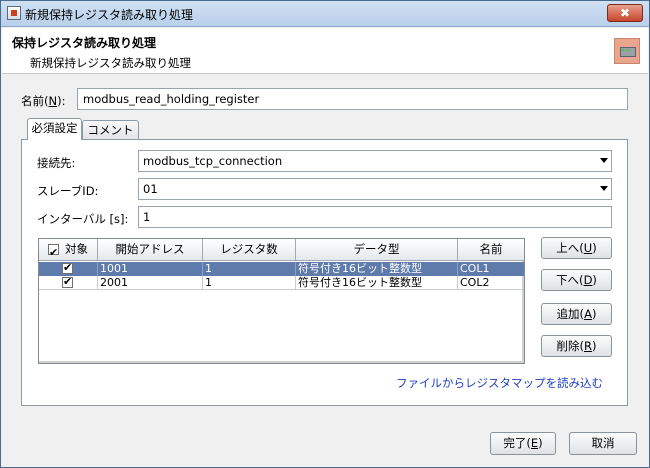 This screenshot has height=468, width=650. Describe the element at coordinates (475, 268) in the screenshot. I see `cell-name: COL1` at that location.